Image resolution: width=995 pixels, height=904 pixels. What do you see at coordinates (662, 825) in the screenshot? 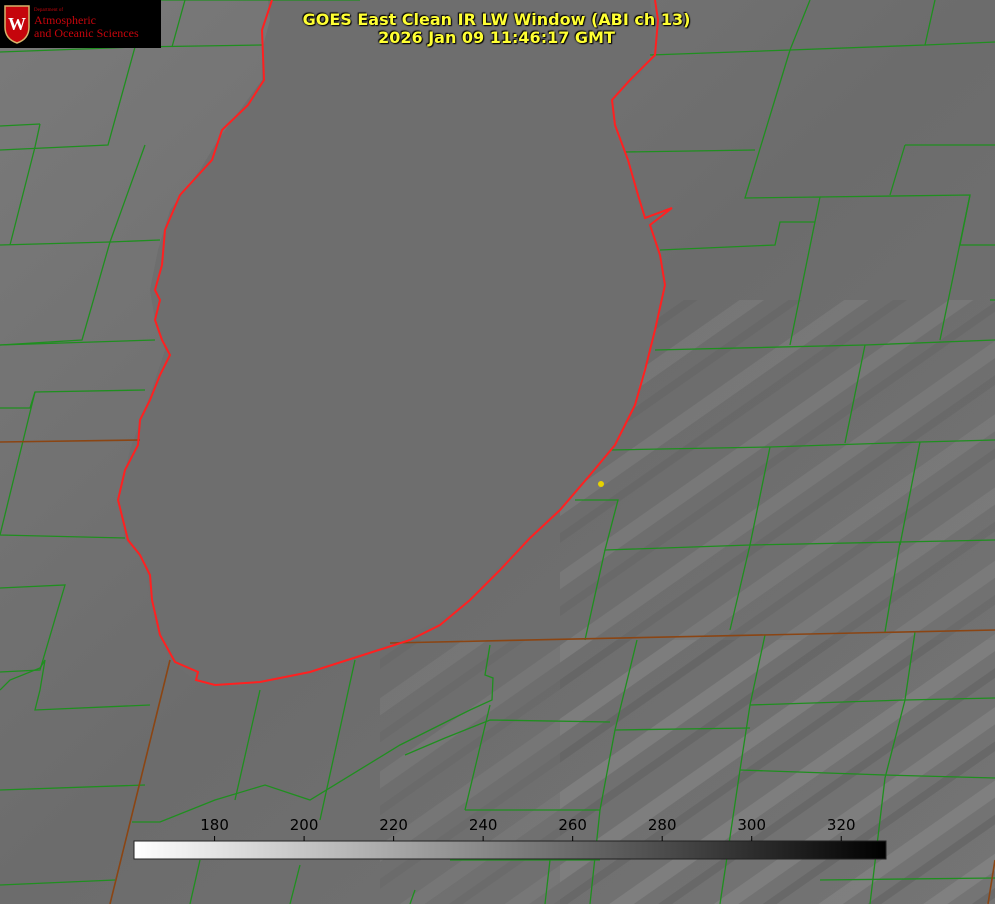
I see `colorbar-tick-label: 280` at bounding box center [662, 825].